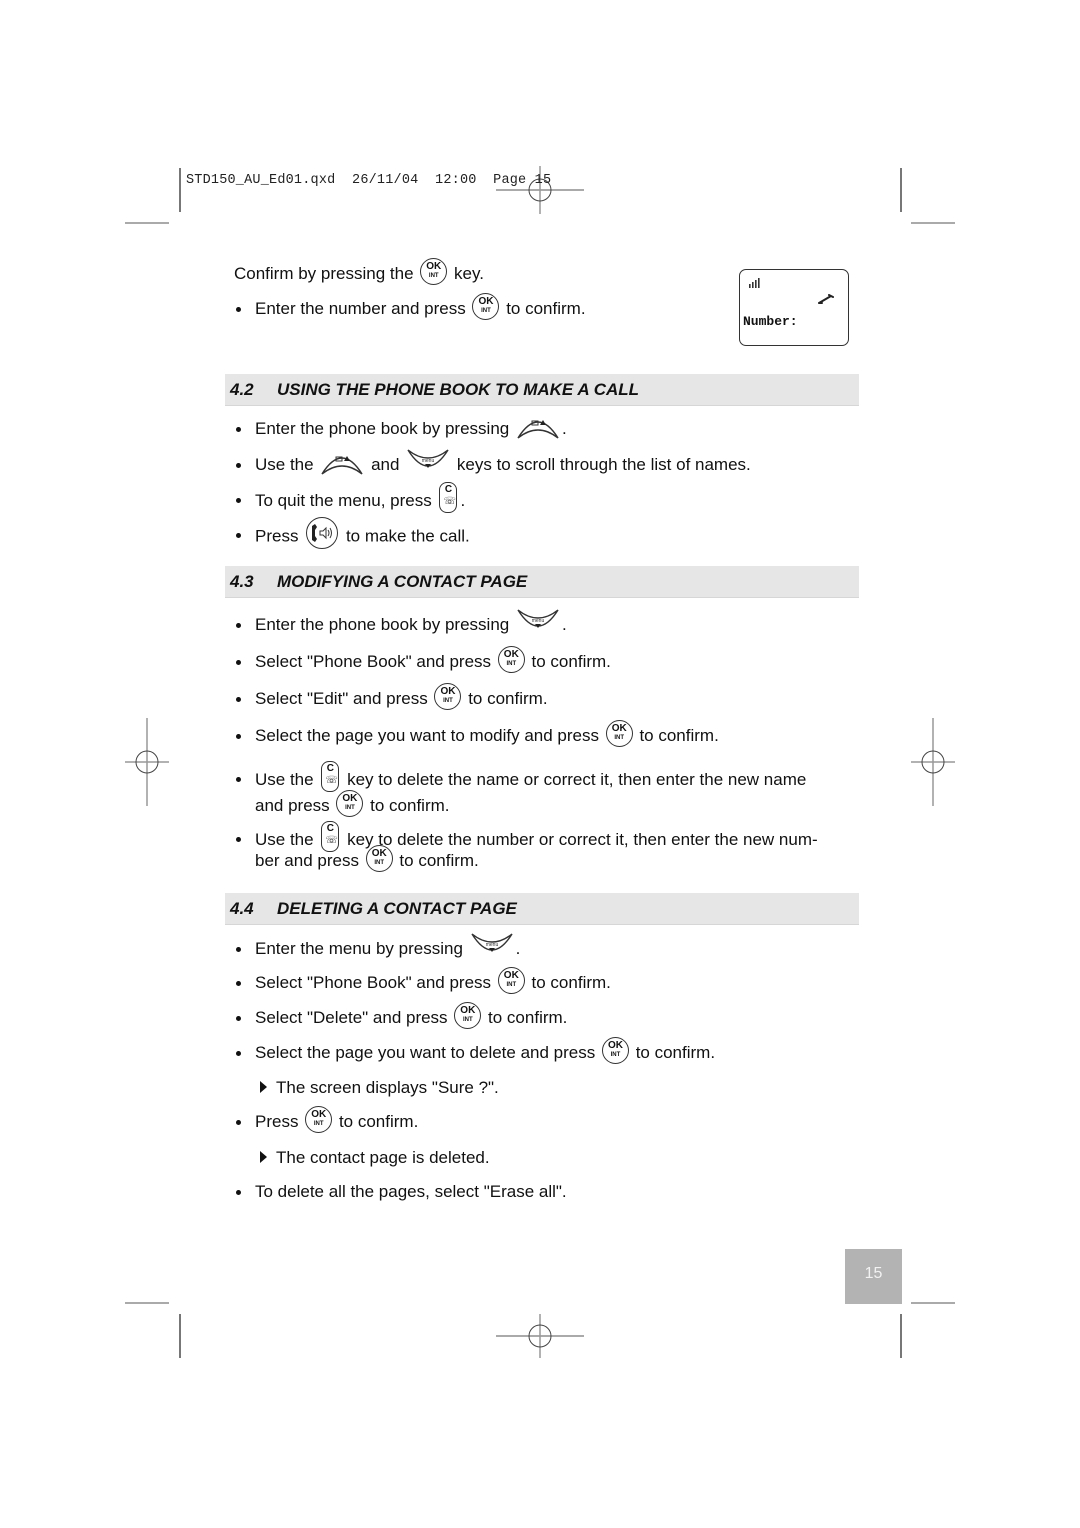 Image resolution: width=1080 pixels, height=1528 pixels. Describe the element at coordinates (542, 909) in the screenshot. I see `section-header-4-4: 4.4 DELETING A CONTACT PAGE` at that location.